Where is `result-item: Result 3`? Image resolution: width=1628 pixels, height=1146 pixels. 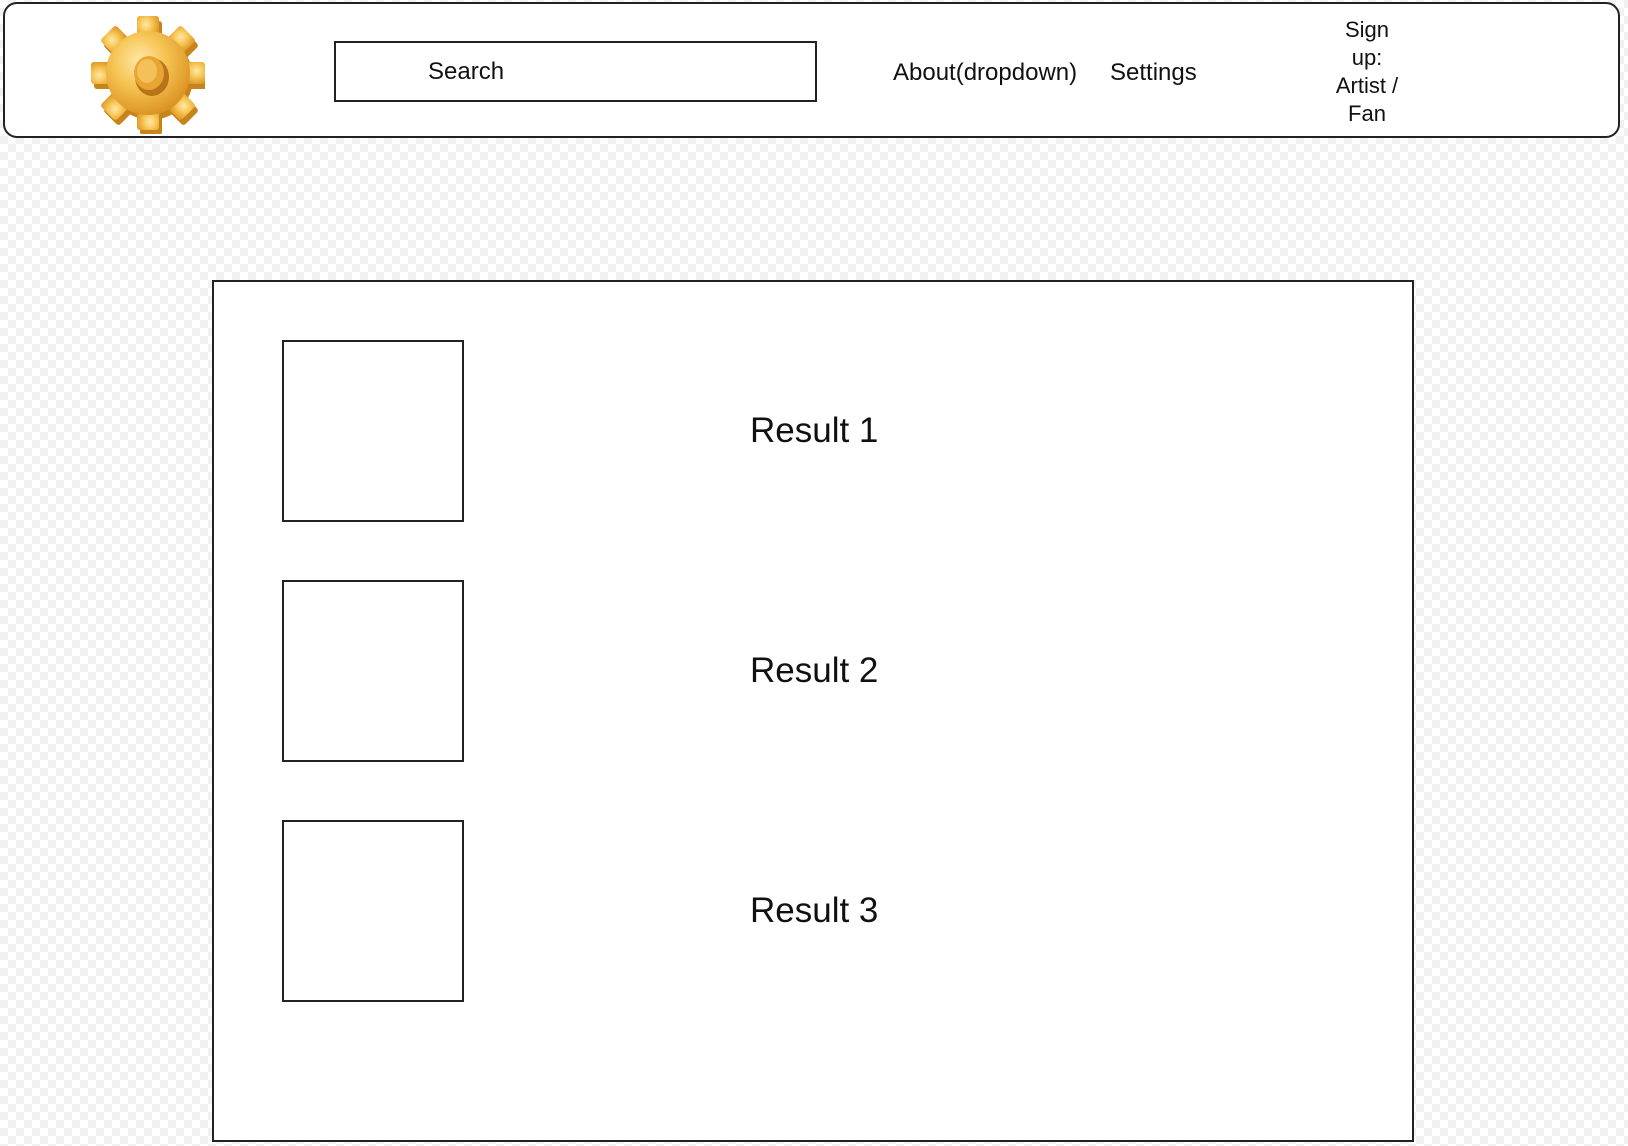
result-item: Result 3 is located at coordinates (782, 911).